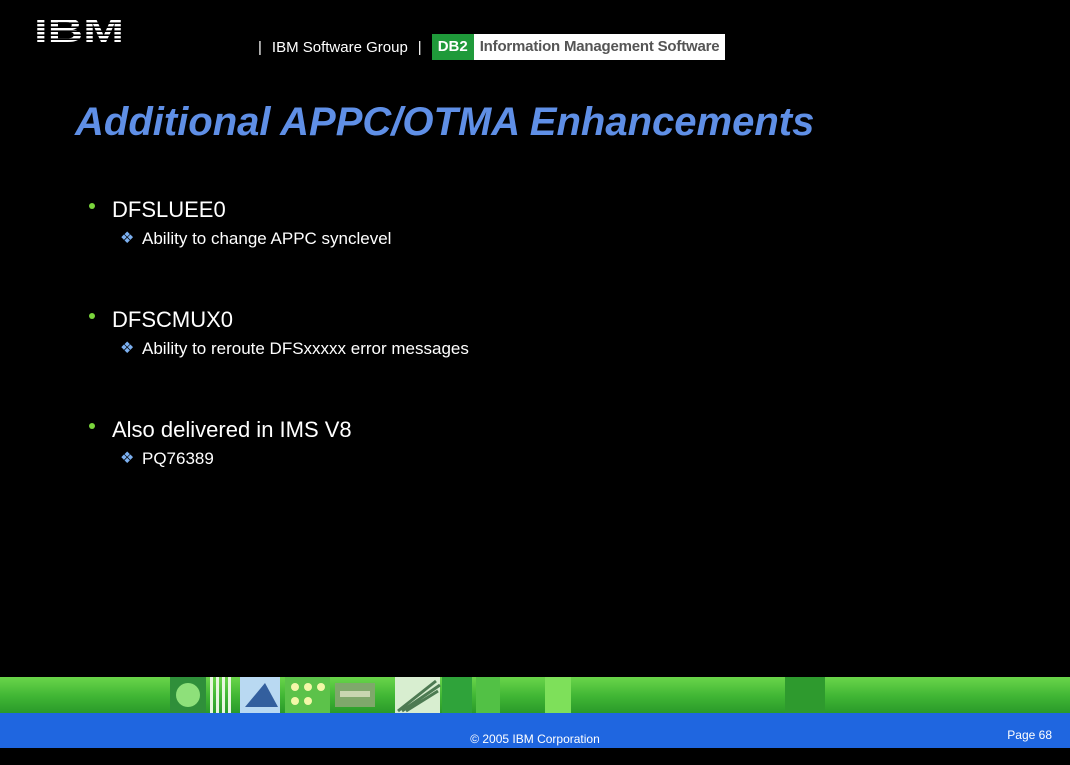 This screenshot has width=1070, height=765. I want to click on footer-mosaic-image, so click(335, 695).